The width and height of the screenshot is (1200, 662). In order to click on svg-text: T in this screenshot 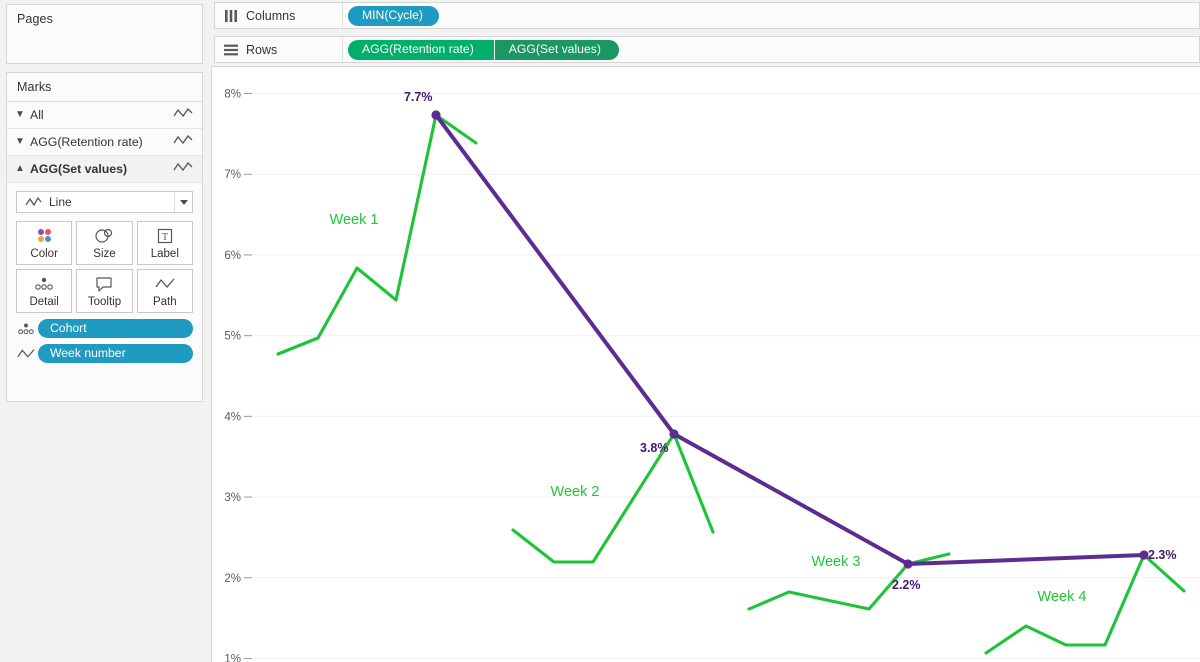, I will do `click(165, 237)`.